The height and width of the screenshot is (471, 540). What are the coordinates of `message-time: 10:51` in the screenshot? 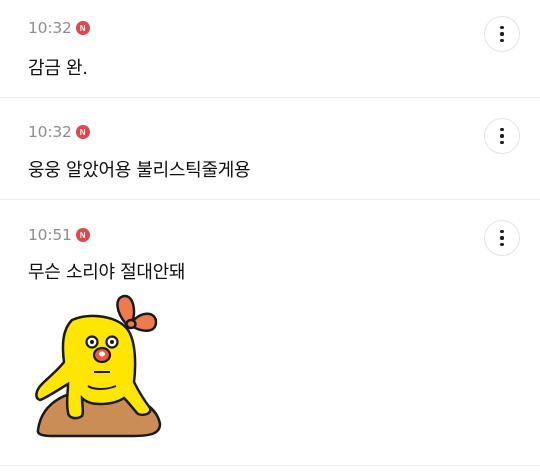 It's located at (50, 235).